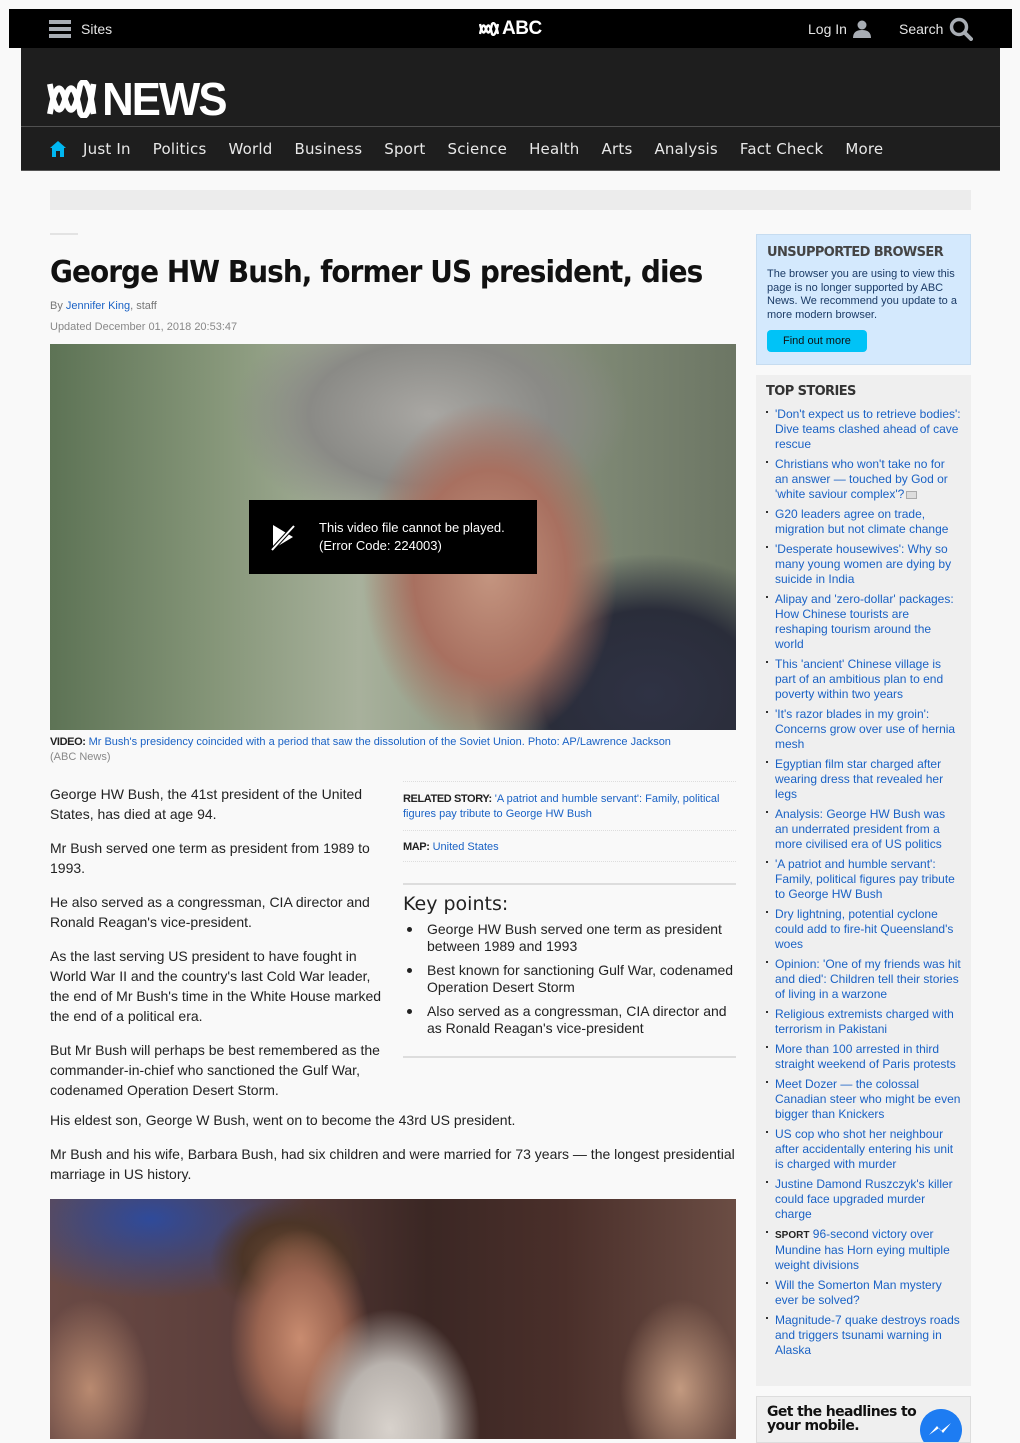  I want to click on nav-item-business: Business, so click(328, 149).